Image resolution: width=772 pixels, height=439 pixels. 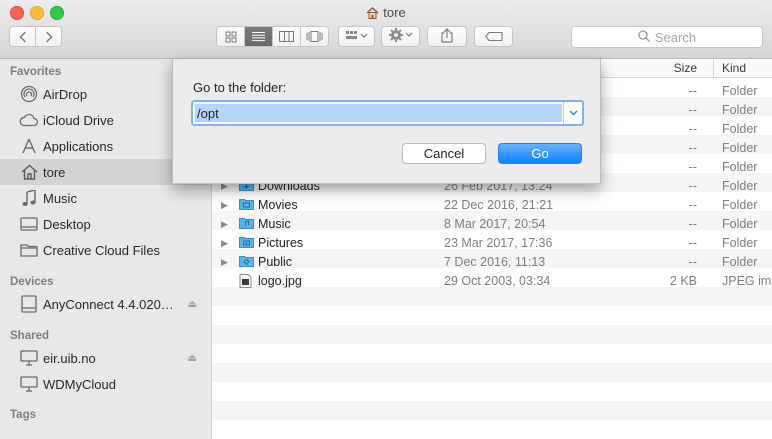 What do you see at coordinates (105, 358) in the screenshot?
I see `sidebar-item-eir-uib-no: eir.uib.no ⏏` at bounding box center [105, 358].